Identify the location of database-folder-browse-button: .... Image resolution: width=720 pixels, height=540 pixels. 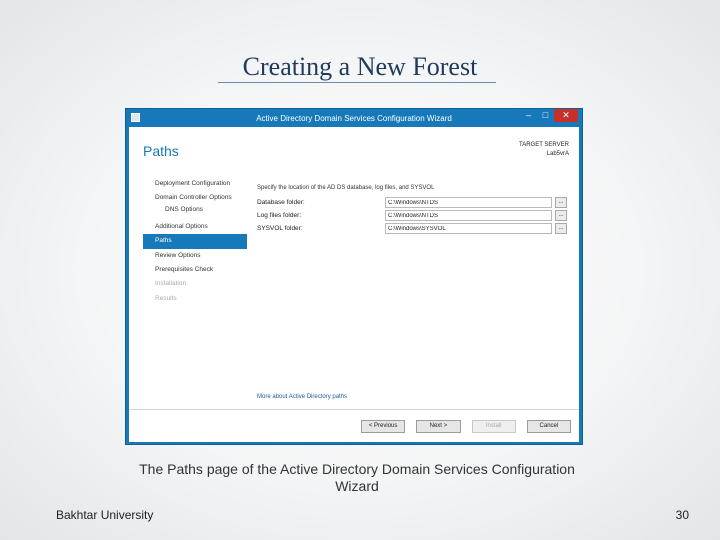
(561, 202).